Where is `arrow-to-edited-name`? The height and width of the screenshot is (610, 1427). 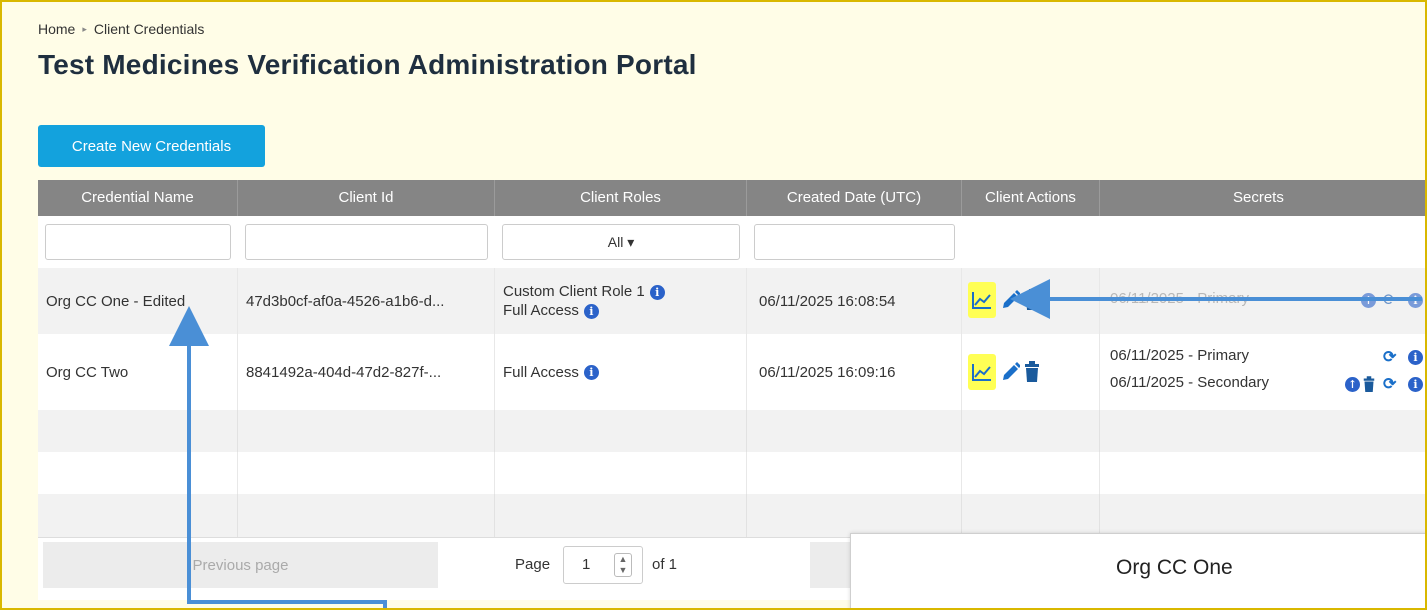
arrow-to-edited-name is located at coordinates (278, 457).